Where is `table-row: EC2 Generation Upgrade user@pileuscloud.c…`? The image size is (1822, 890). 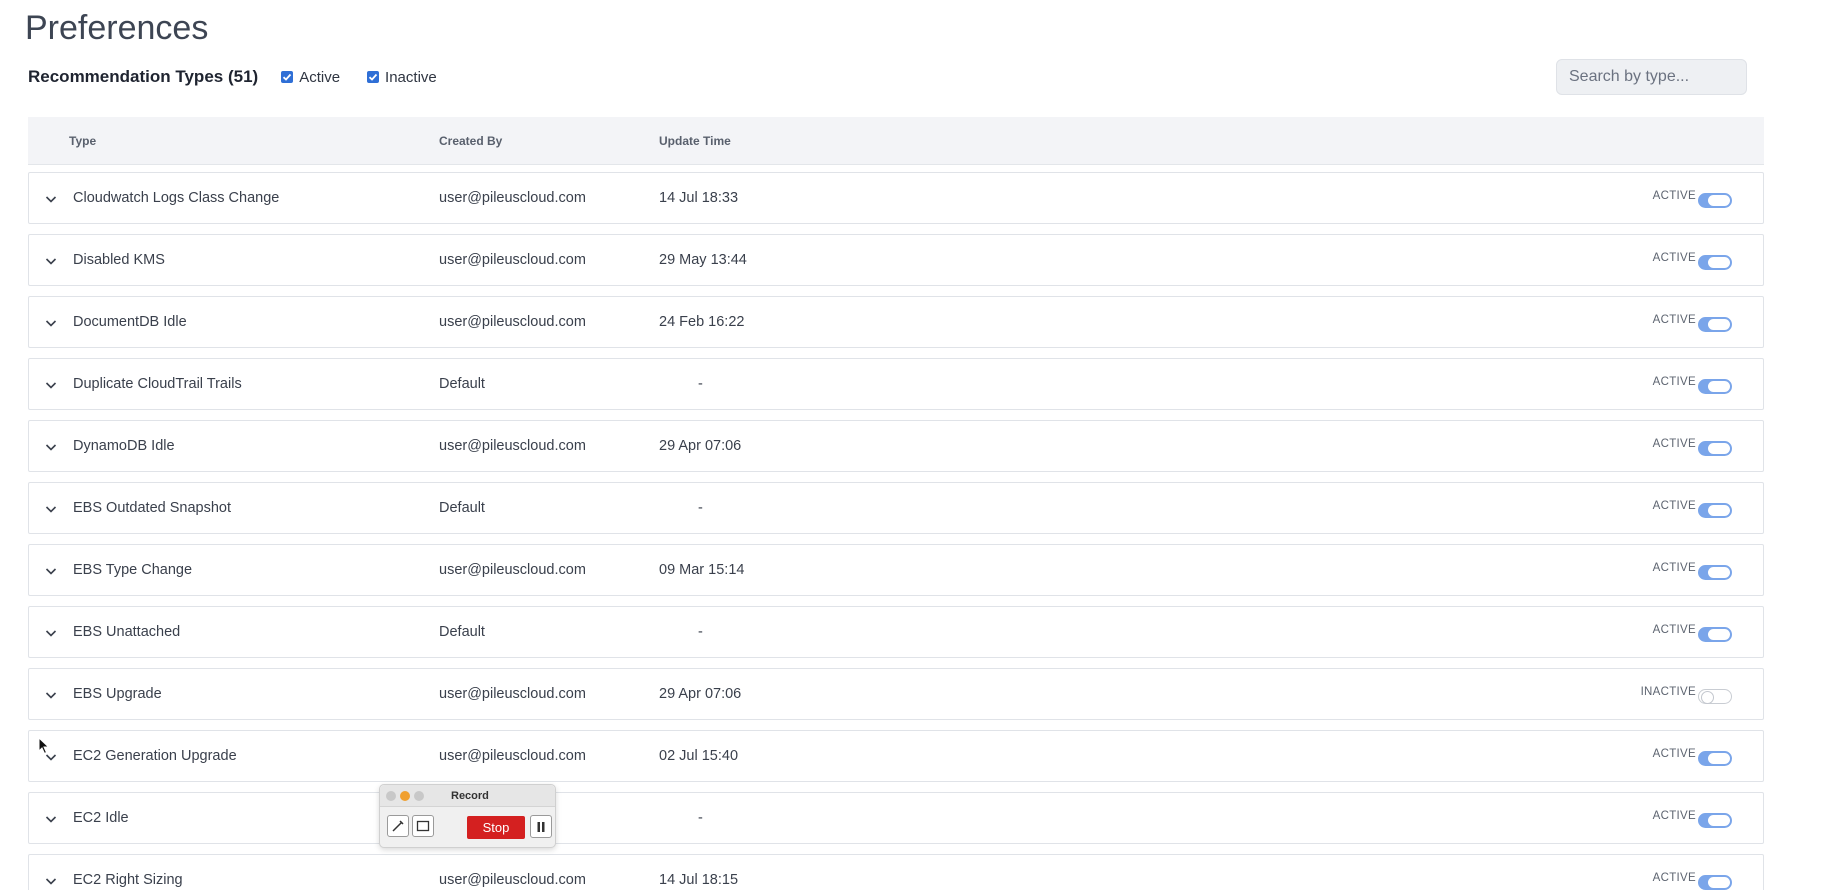
table-row: EC2 Generation Upgrade user@pileuscloud.c… is located at coordinates (896, 756).